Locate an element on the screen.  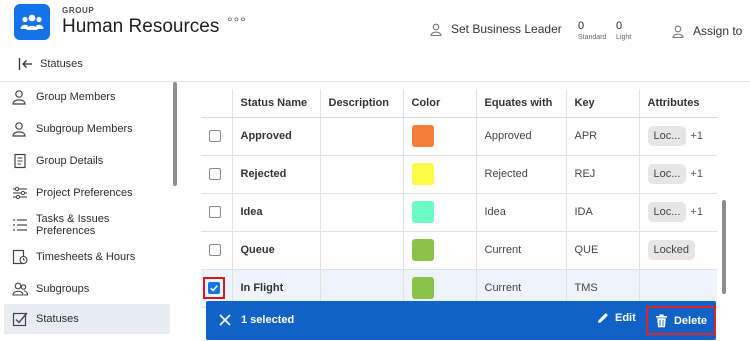
sidebar-item-label: Group Details is located at coordinates (70, 161).